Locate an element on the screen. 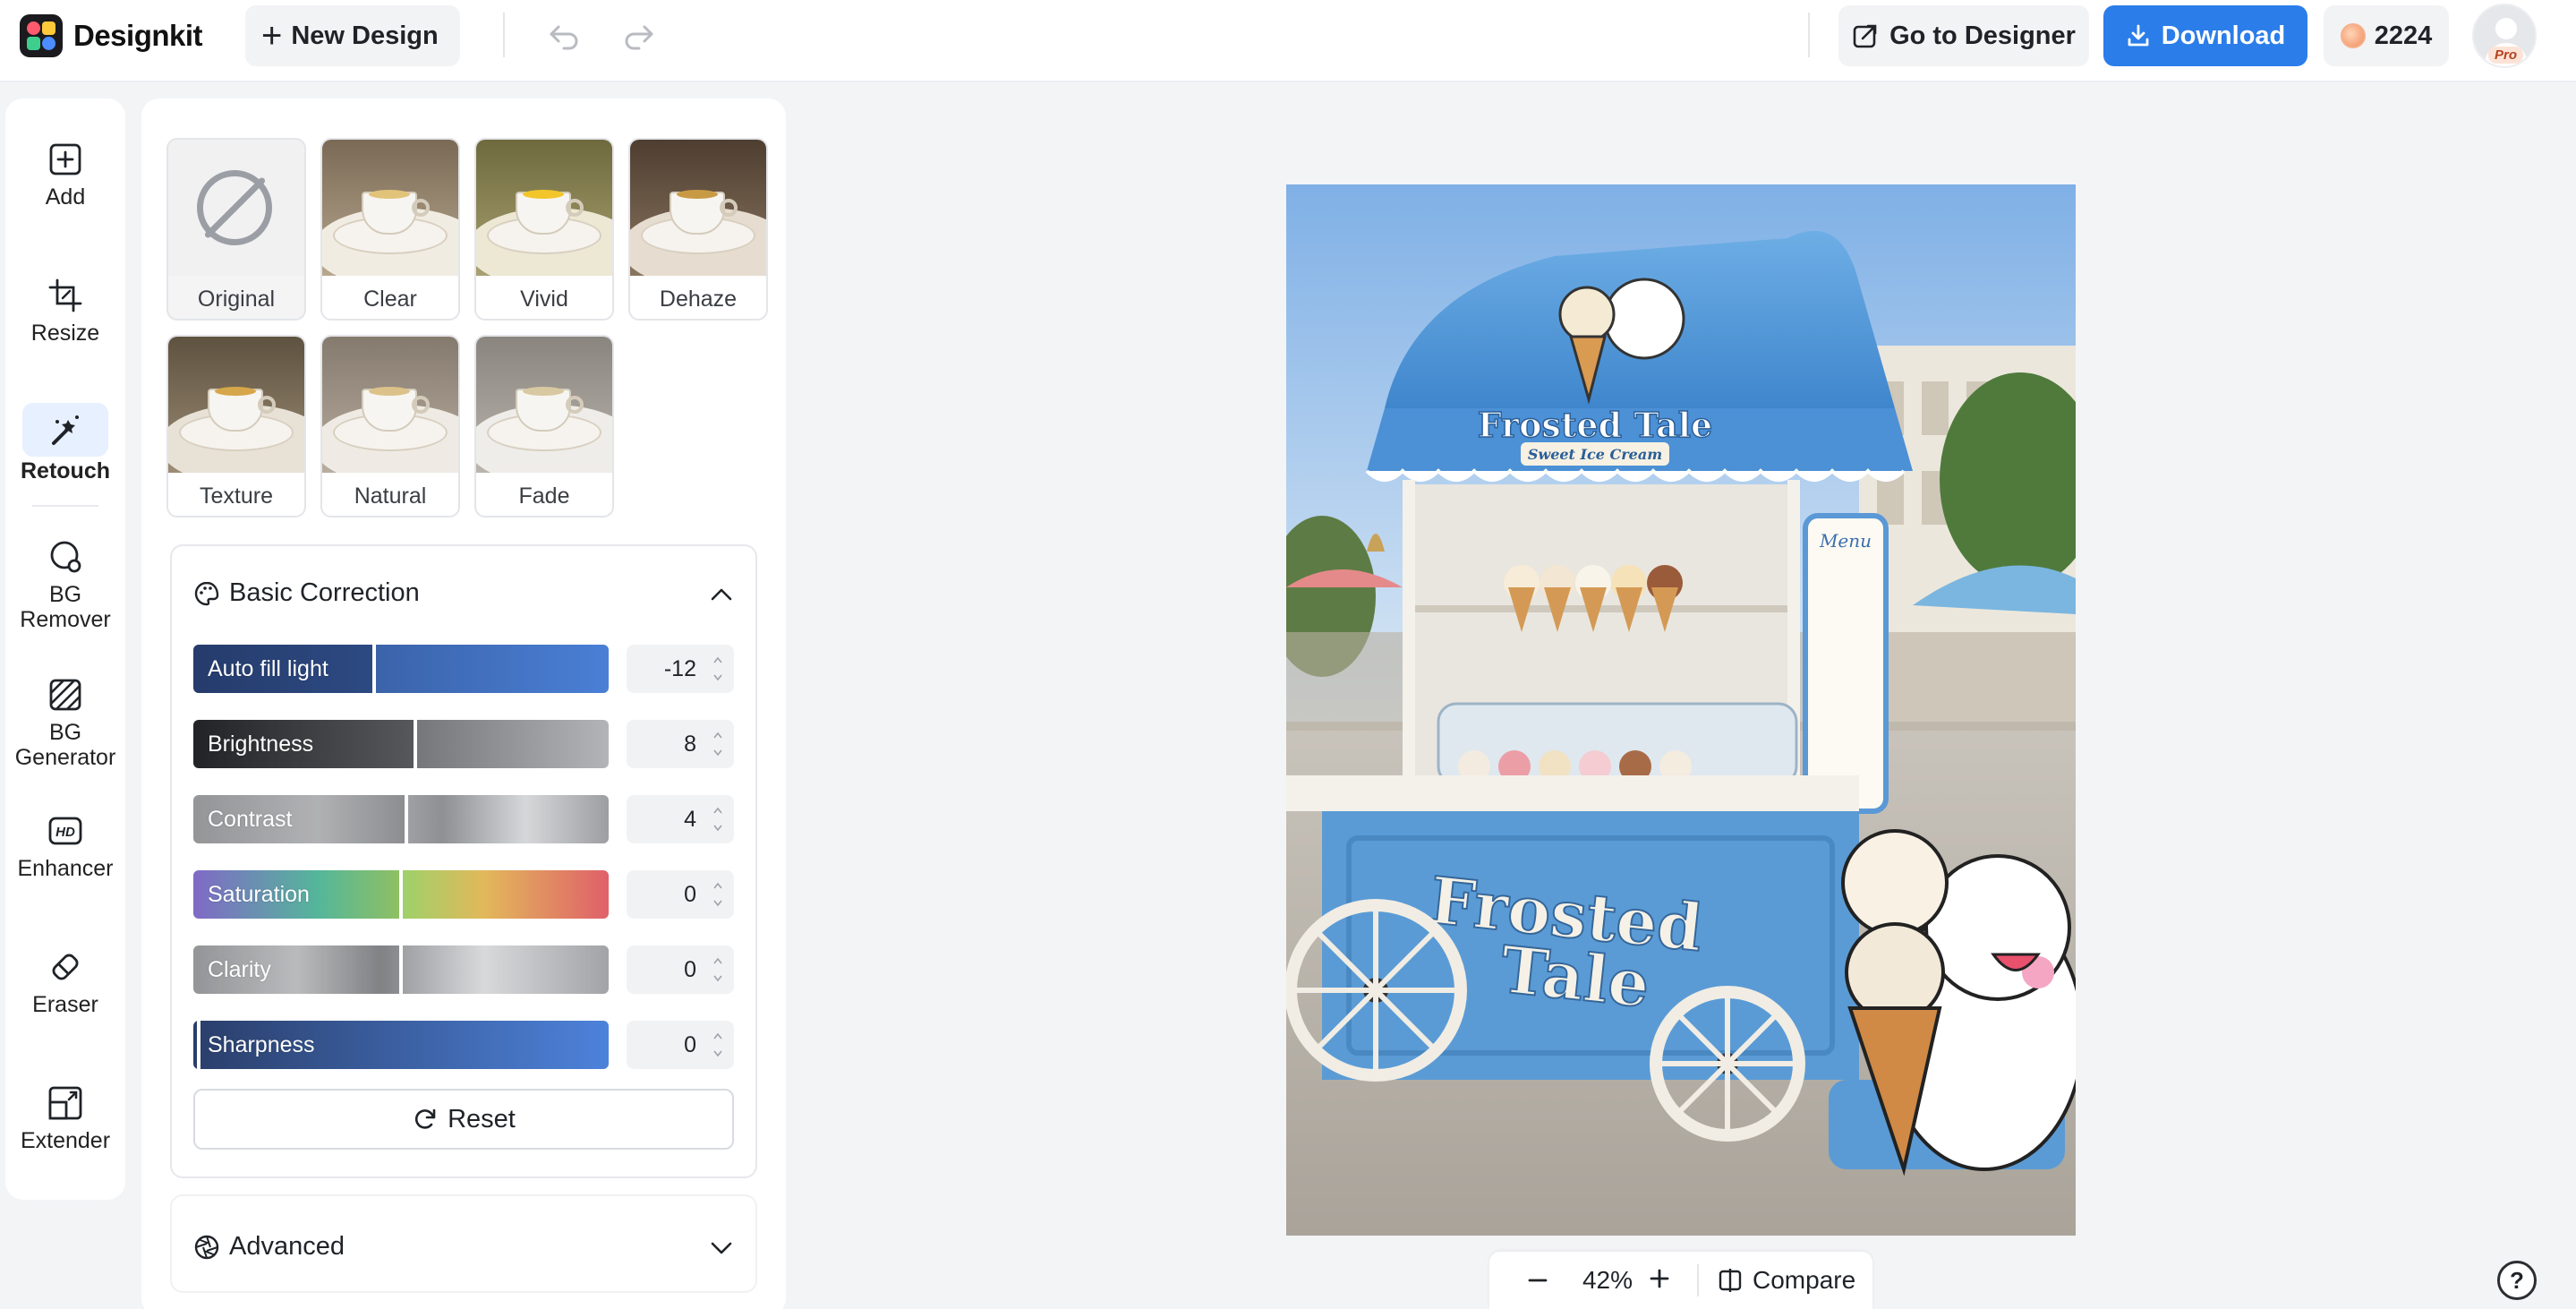  filter-texture: Texture is located at coordinates (236, 426).